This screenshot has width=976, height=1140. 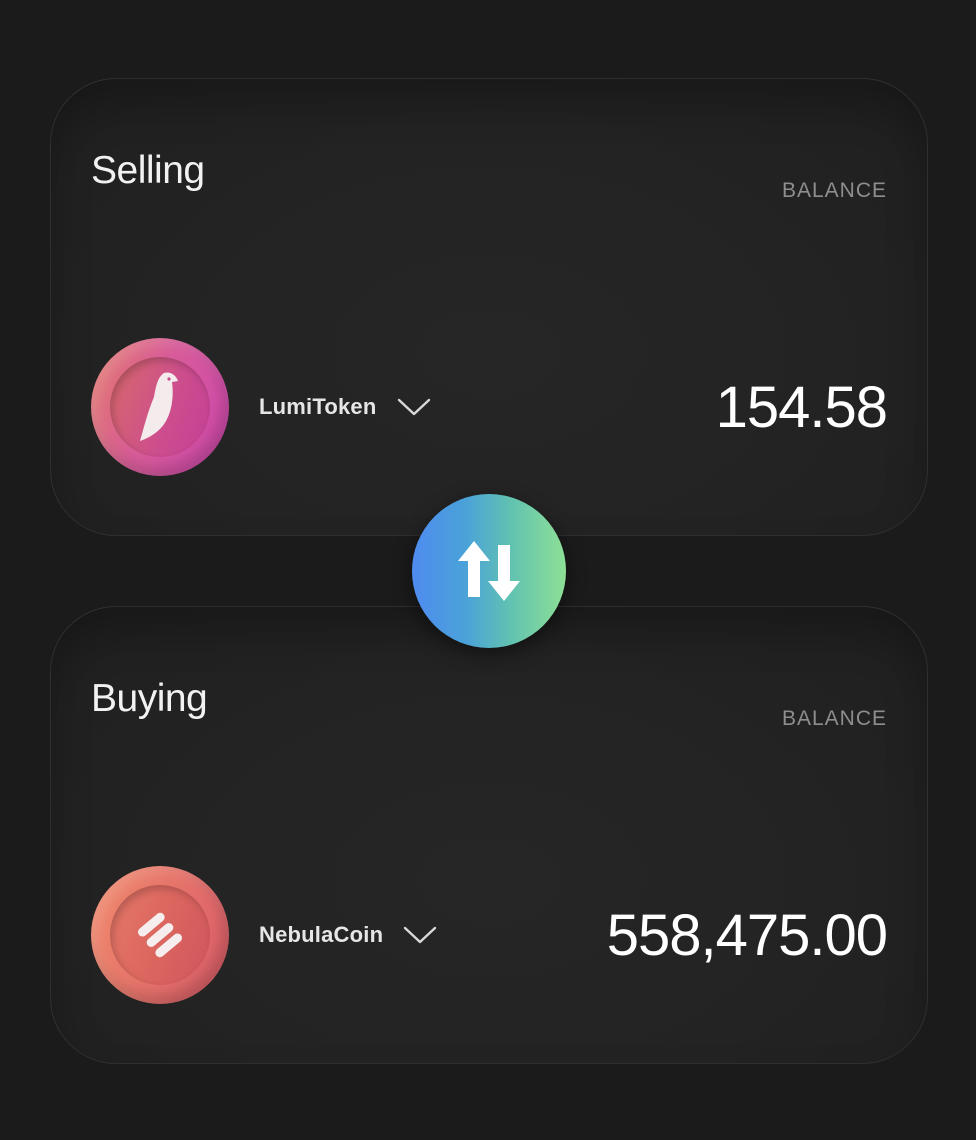 I want to click on lumitoken-logo-icon, so click(x=160, y=407).